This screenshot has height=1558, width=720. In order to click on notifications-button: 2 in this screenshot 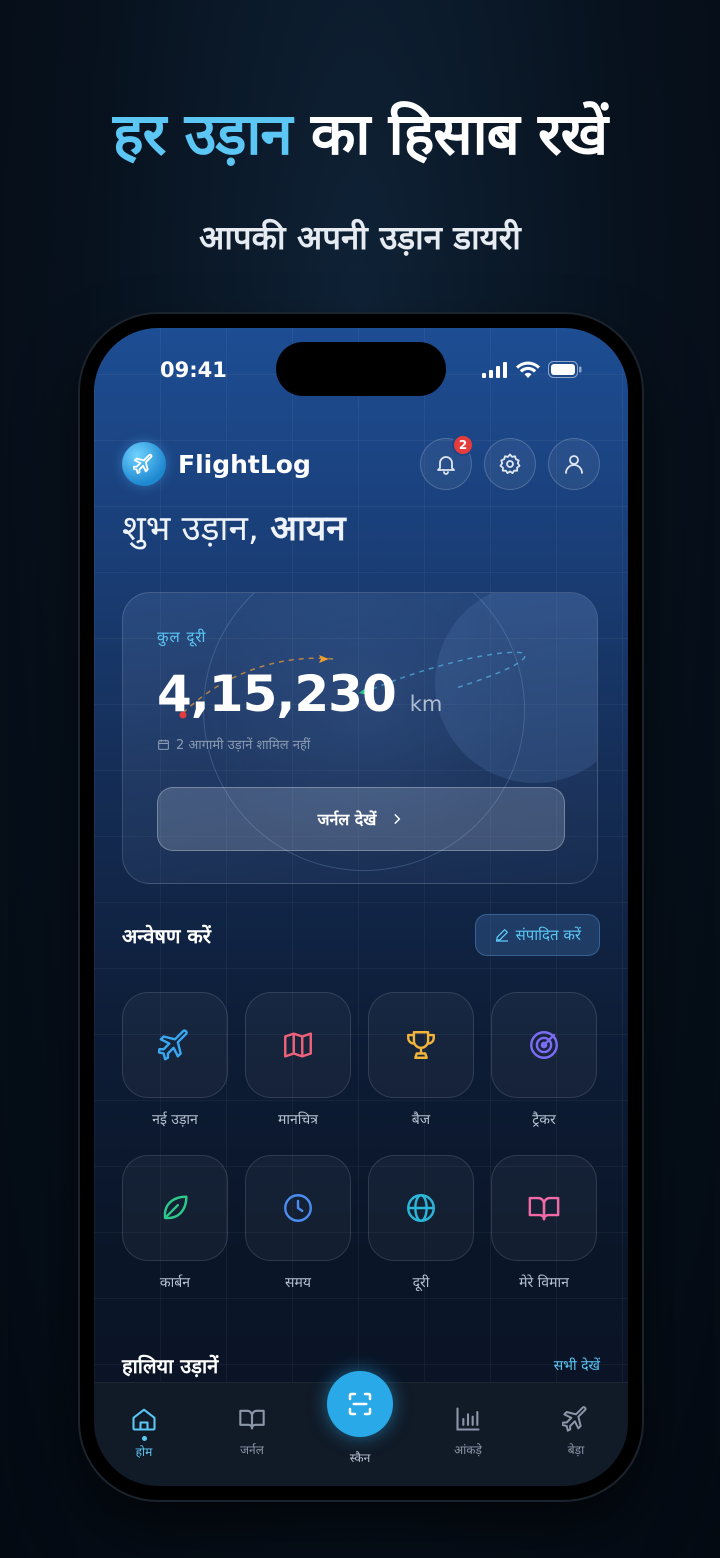, I will do `click(447, 462)`.